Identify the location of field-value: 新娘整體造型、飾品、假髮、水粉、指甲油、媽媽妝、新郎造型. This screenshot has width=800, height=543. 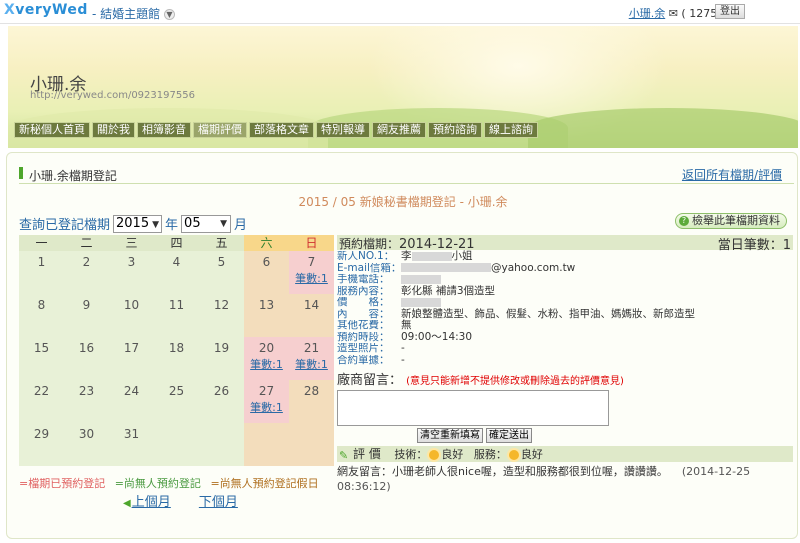
(548, 313).